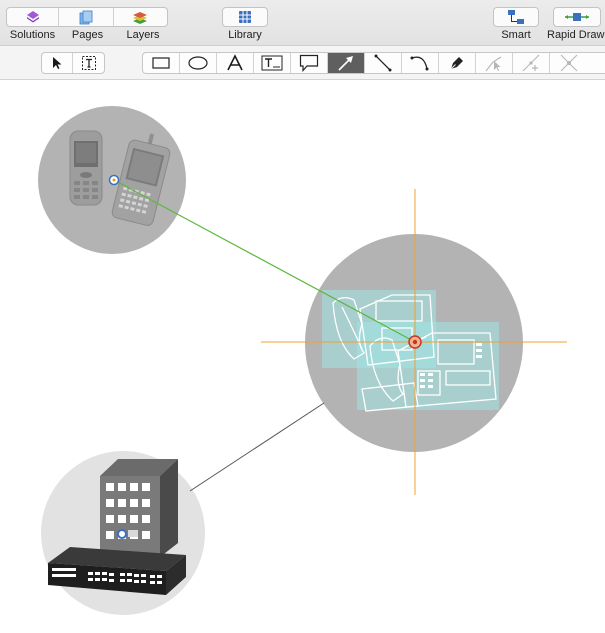 The image size is (605, 633). I want to click on text-box-icon, so click(272, 63).